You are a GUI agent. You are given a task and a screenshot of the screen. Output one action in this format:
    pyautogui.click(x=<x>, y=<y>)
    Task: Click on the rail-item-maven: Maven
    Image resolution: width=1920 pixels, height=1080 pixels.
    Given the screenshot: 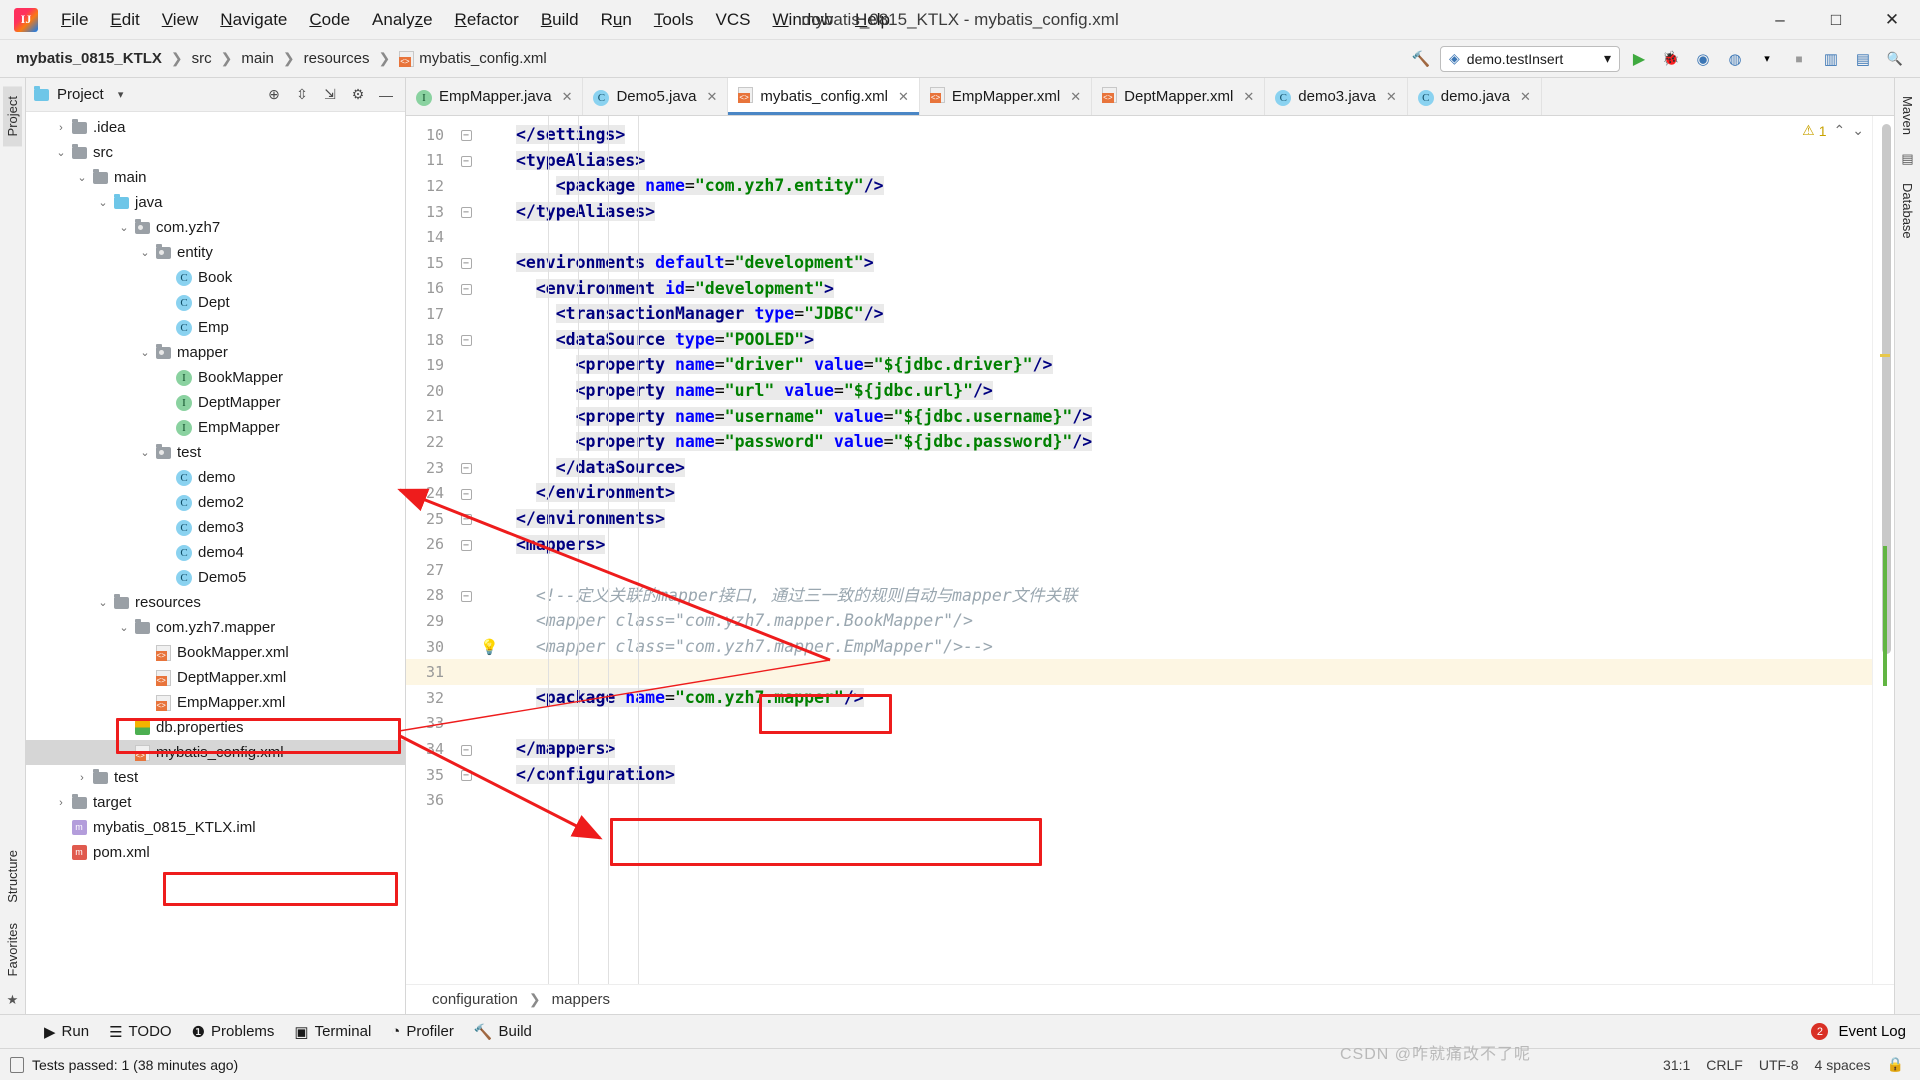 What is the action you would take?
    pyautogui.click(x=1907, y=115)
    